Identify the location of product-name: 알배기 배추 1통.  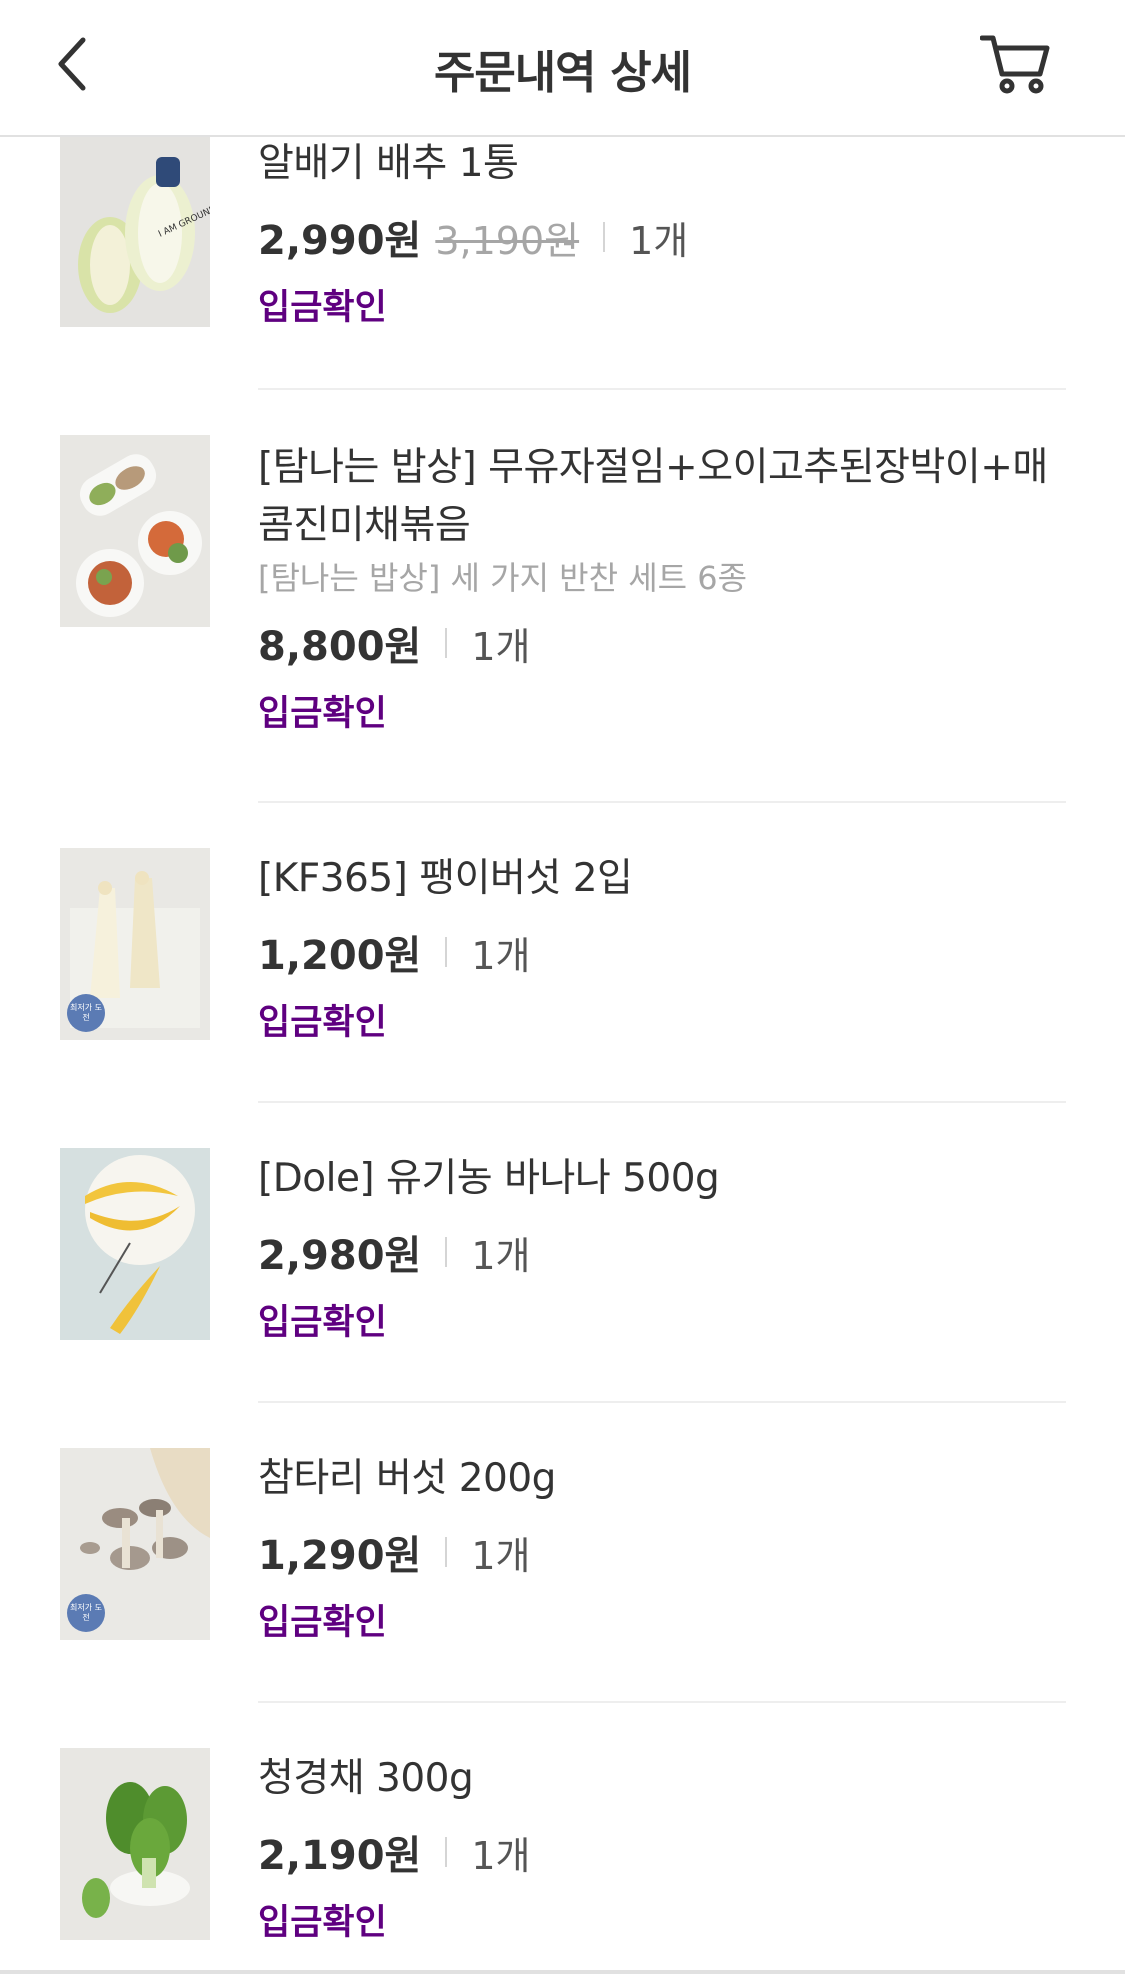
(663, 165).